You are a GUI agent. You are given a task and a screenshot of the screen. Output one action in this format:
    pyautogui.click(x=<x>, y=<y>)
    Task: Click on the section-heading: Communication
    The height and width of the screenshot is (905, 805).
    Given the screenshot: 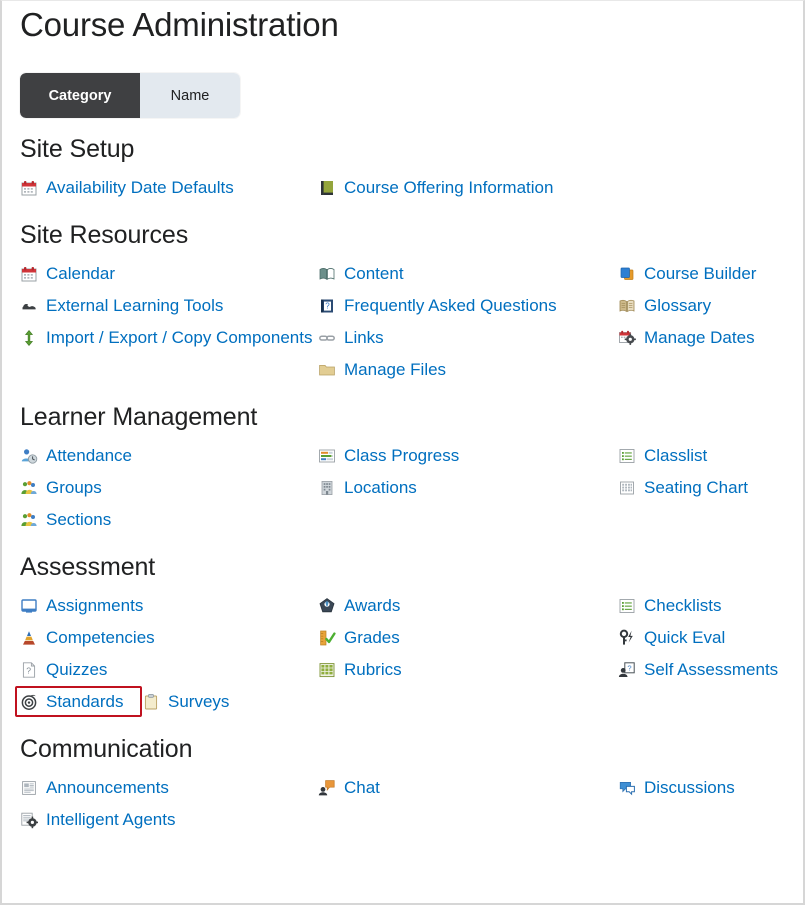 What is the action you would take?
    pyautogui.click(x=106, y=749)
    